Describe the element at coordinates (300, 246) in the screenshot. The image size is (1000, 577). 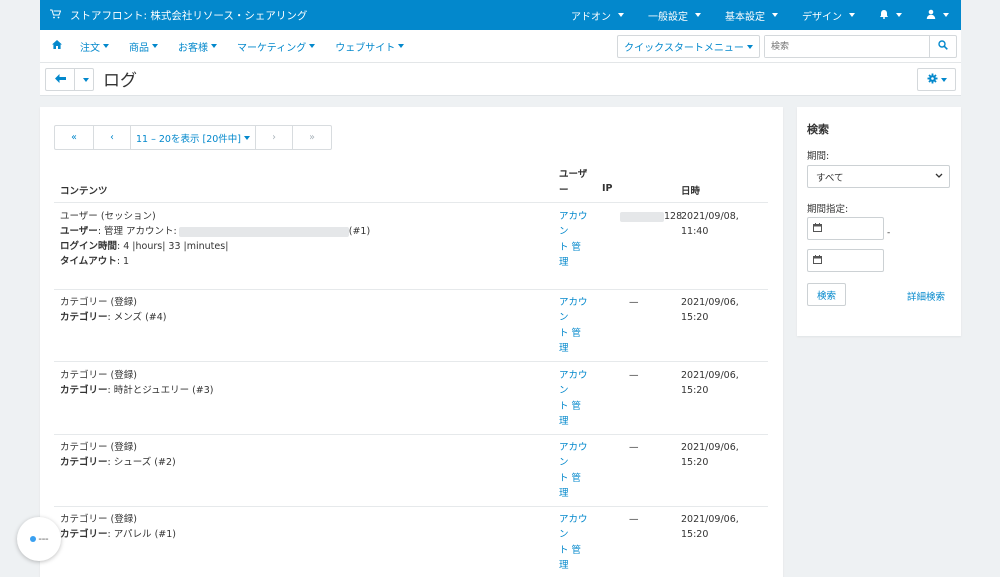
I see `log-detail: ログイン時間: 4 |hours| 33 |minutes|` at that location.